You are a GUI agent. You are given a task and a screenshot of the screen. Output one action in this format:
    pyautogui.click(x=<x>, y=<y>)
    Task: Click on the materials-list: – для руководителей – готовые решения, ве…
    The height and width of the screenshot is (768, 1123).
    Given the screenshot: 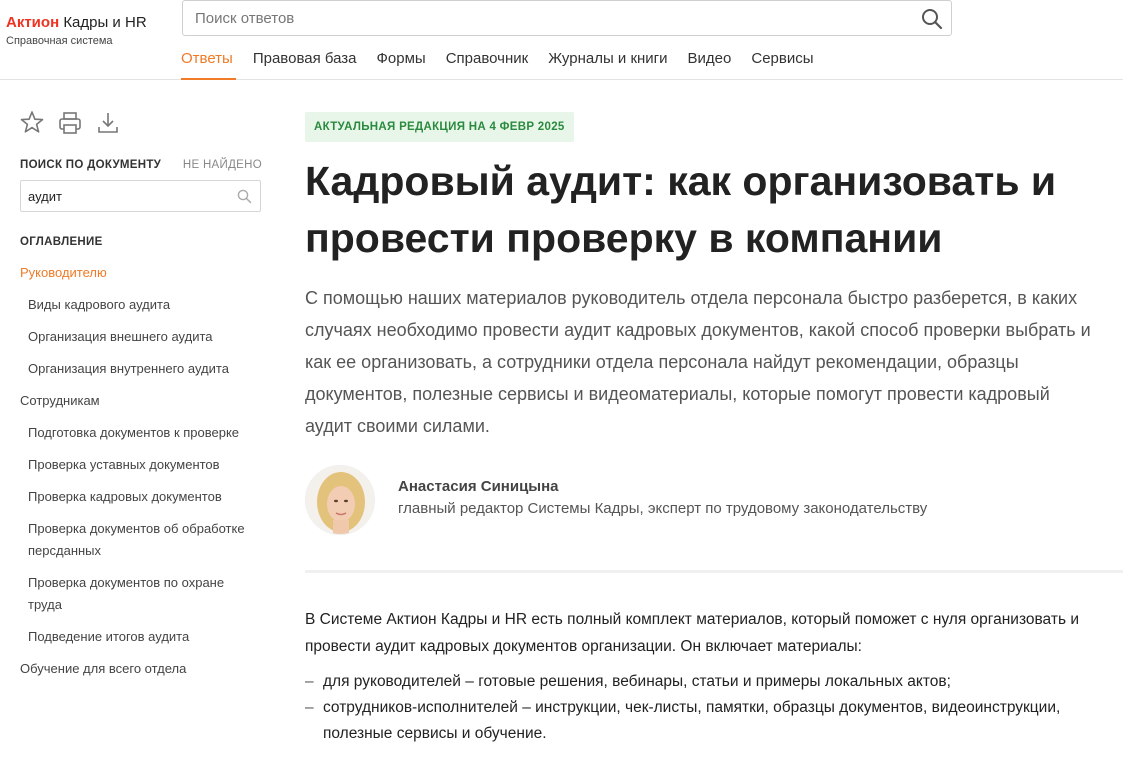 What is the action you would take?
    pyautogui.click(x=700, y=708)
    